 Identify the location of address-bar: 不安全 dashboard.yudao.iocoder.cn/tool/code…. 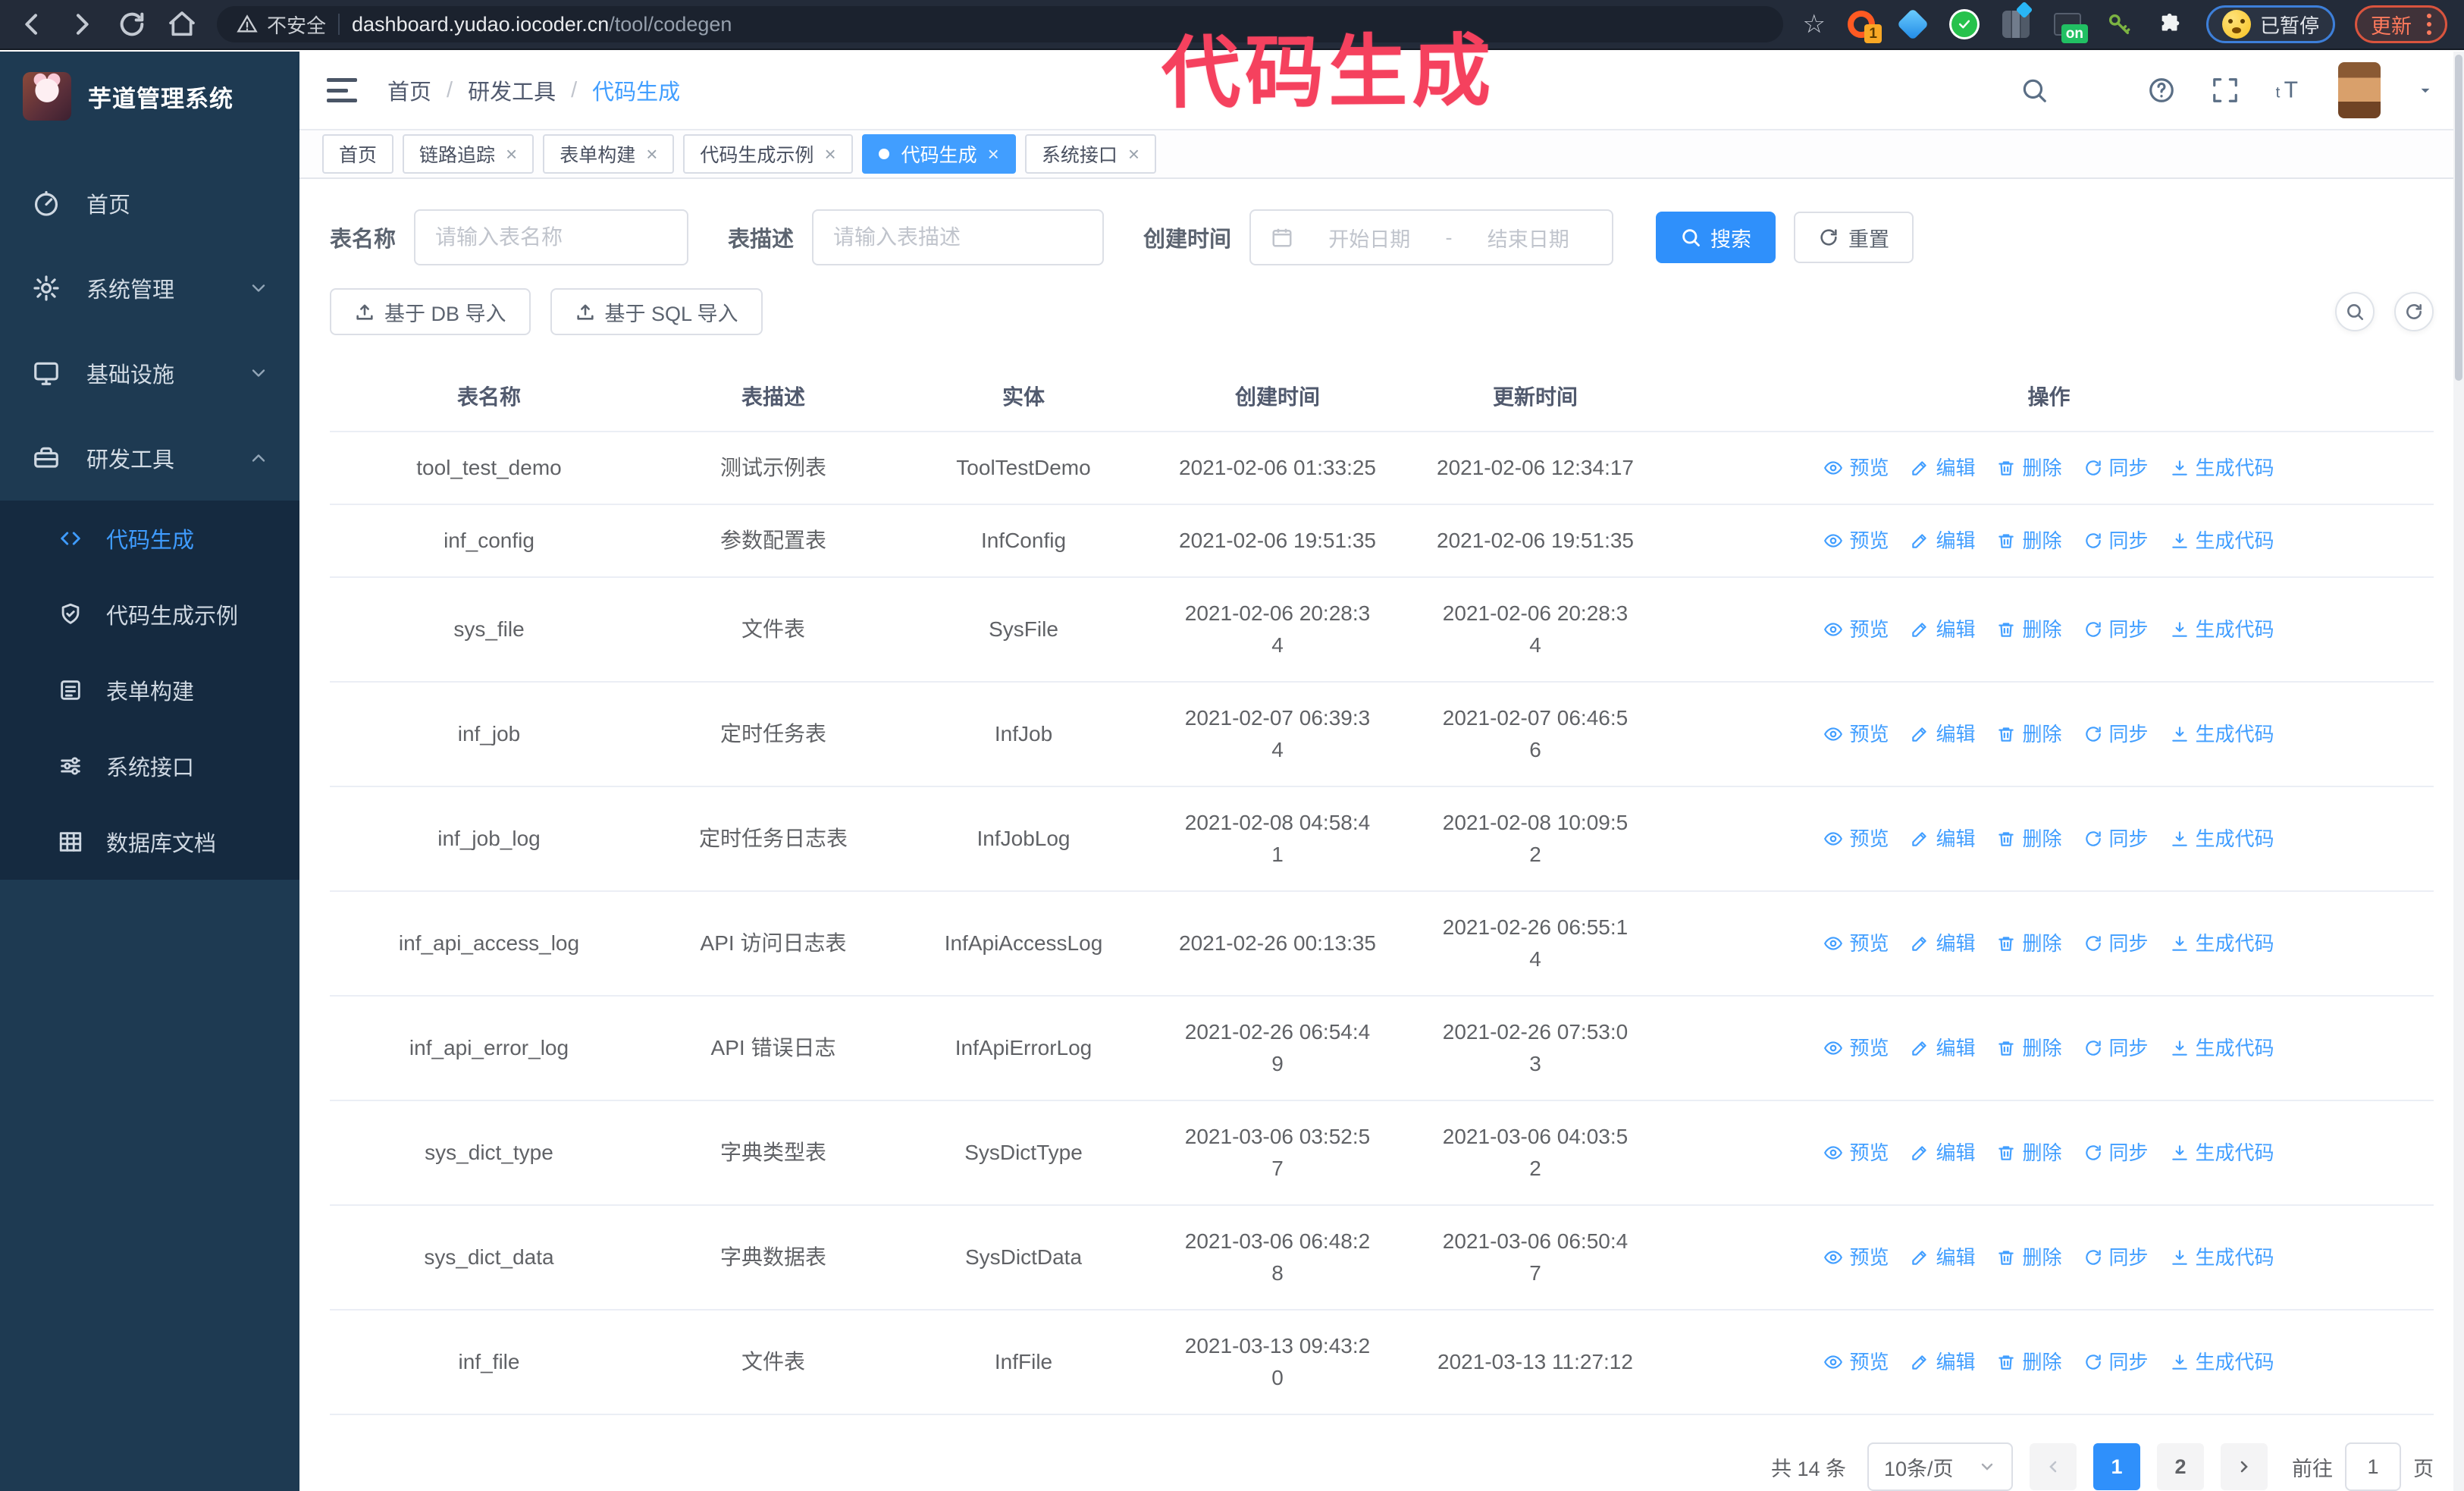
(1000, 24).